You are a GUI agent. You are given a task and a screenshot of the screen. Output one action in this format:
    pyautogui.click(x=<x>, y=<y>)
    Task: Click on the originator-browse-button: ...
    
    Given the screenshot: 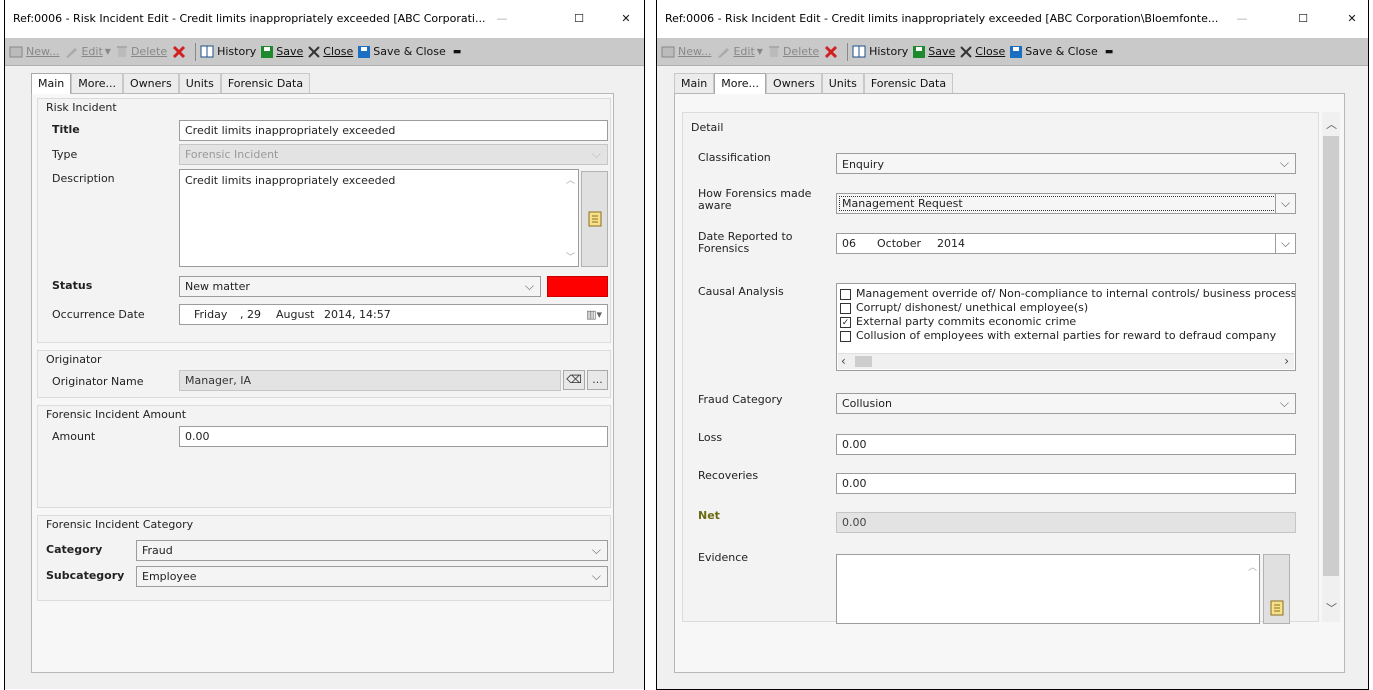 What is the action you would take?
    pyautogui.click(x=597, y=380)
    